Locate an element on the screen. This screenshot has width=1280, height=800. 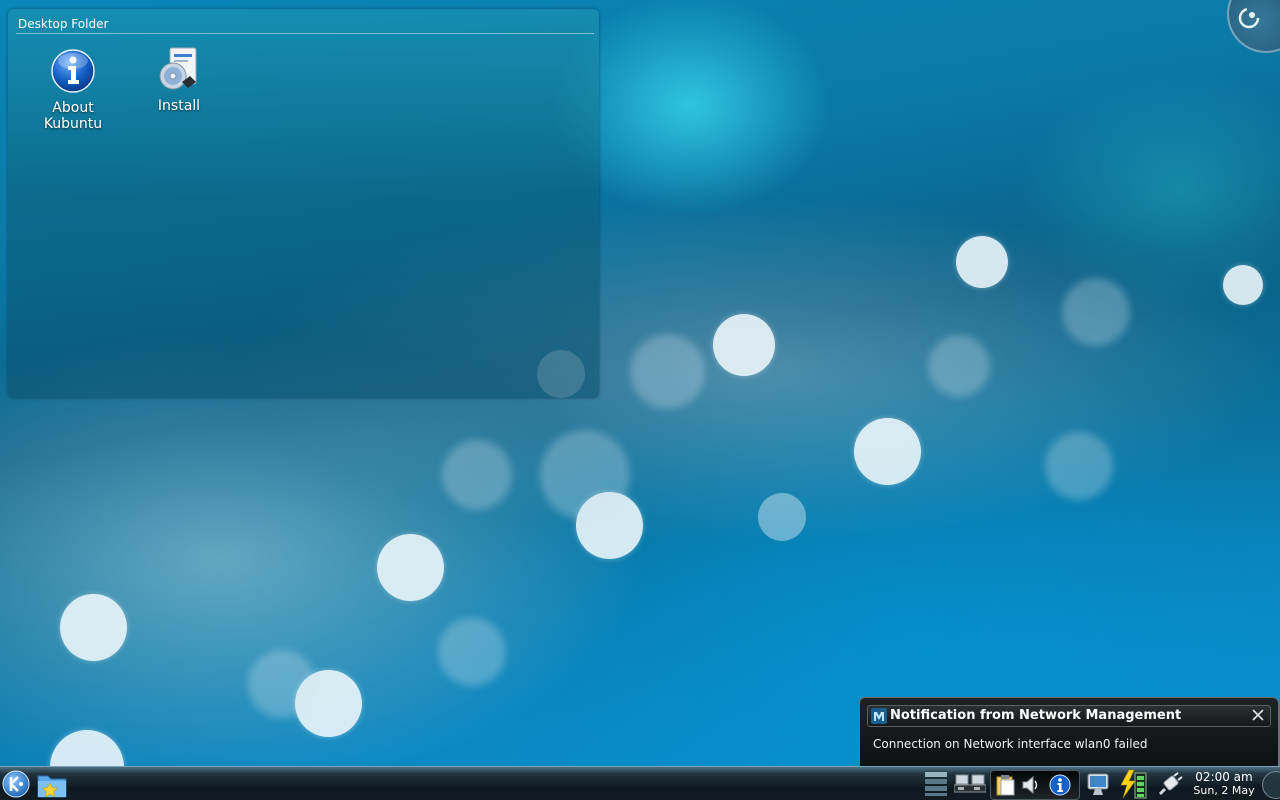
folder-widget-title: Desktop Folder is located at coordinates (63, 24).